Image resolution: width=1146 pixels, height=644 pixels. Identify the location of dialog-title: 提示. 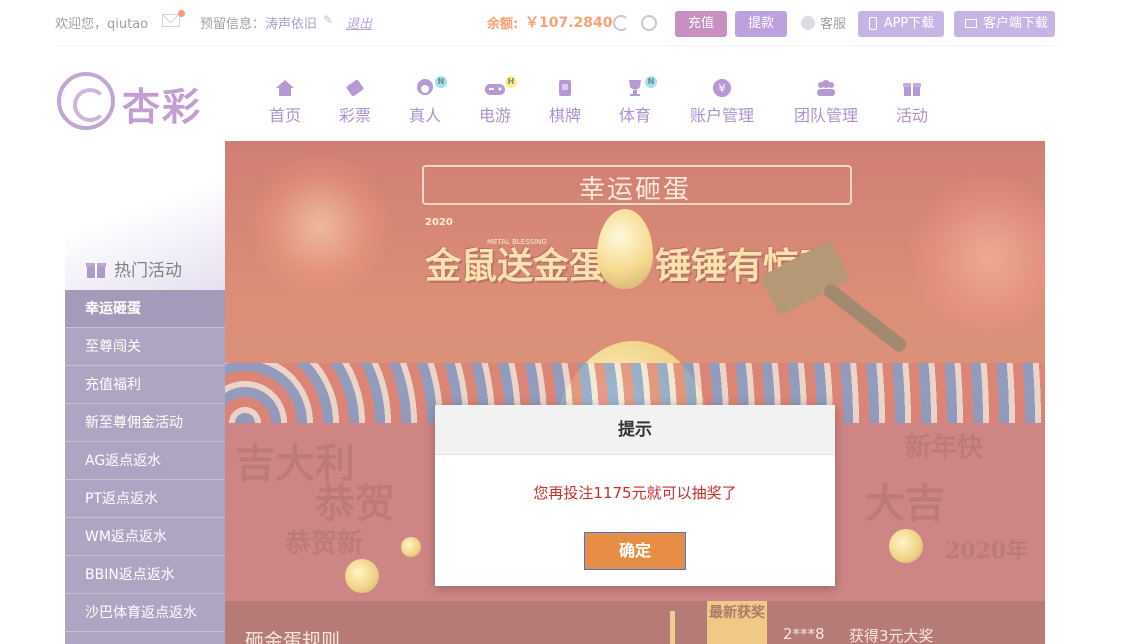
(635, 430).